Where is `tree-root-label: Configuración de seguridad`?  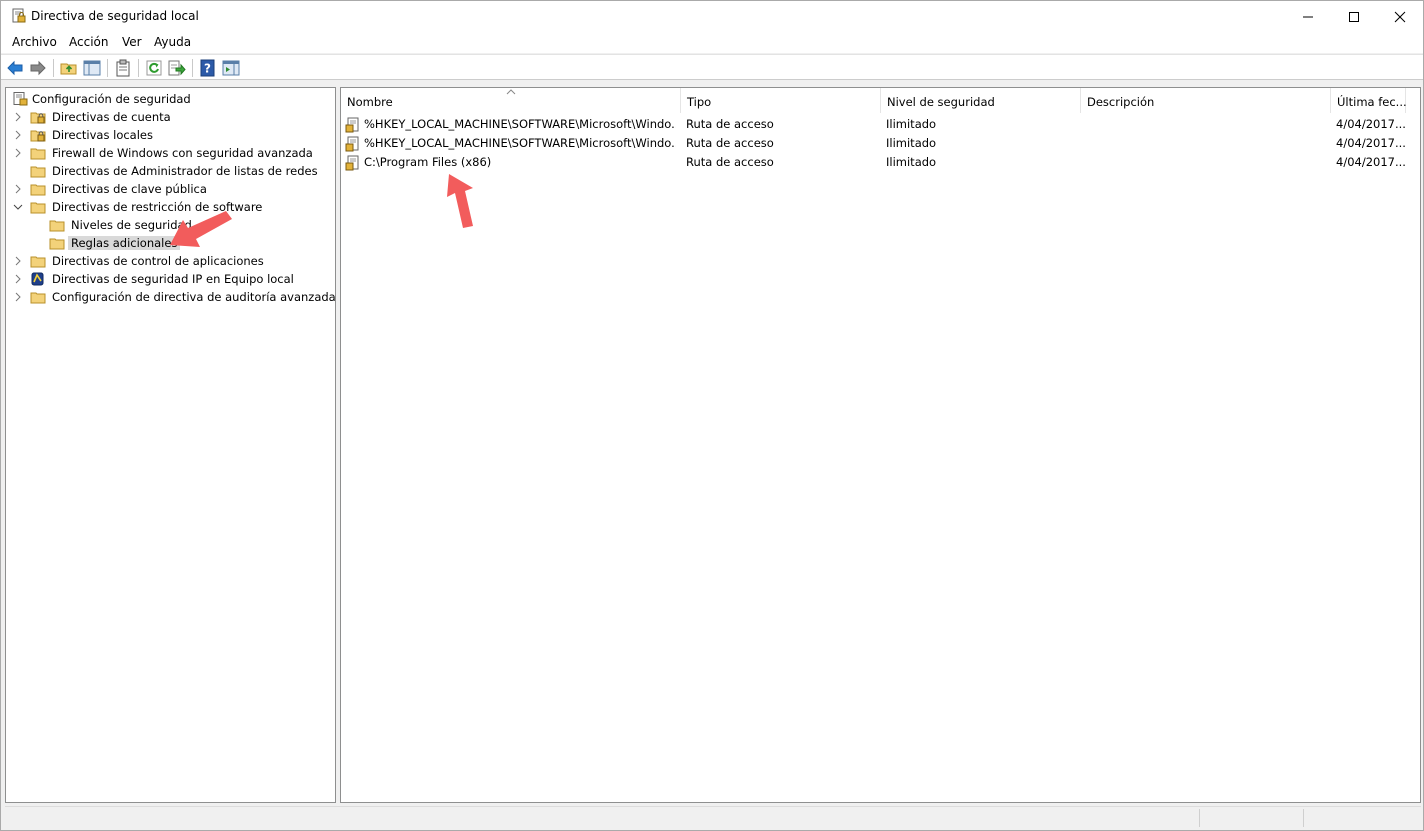
tree-root-label: Configuración de seguridad is located at coordinates (111, 99).